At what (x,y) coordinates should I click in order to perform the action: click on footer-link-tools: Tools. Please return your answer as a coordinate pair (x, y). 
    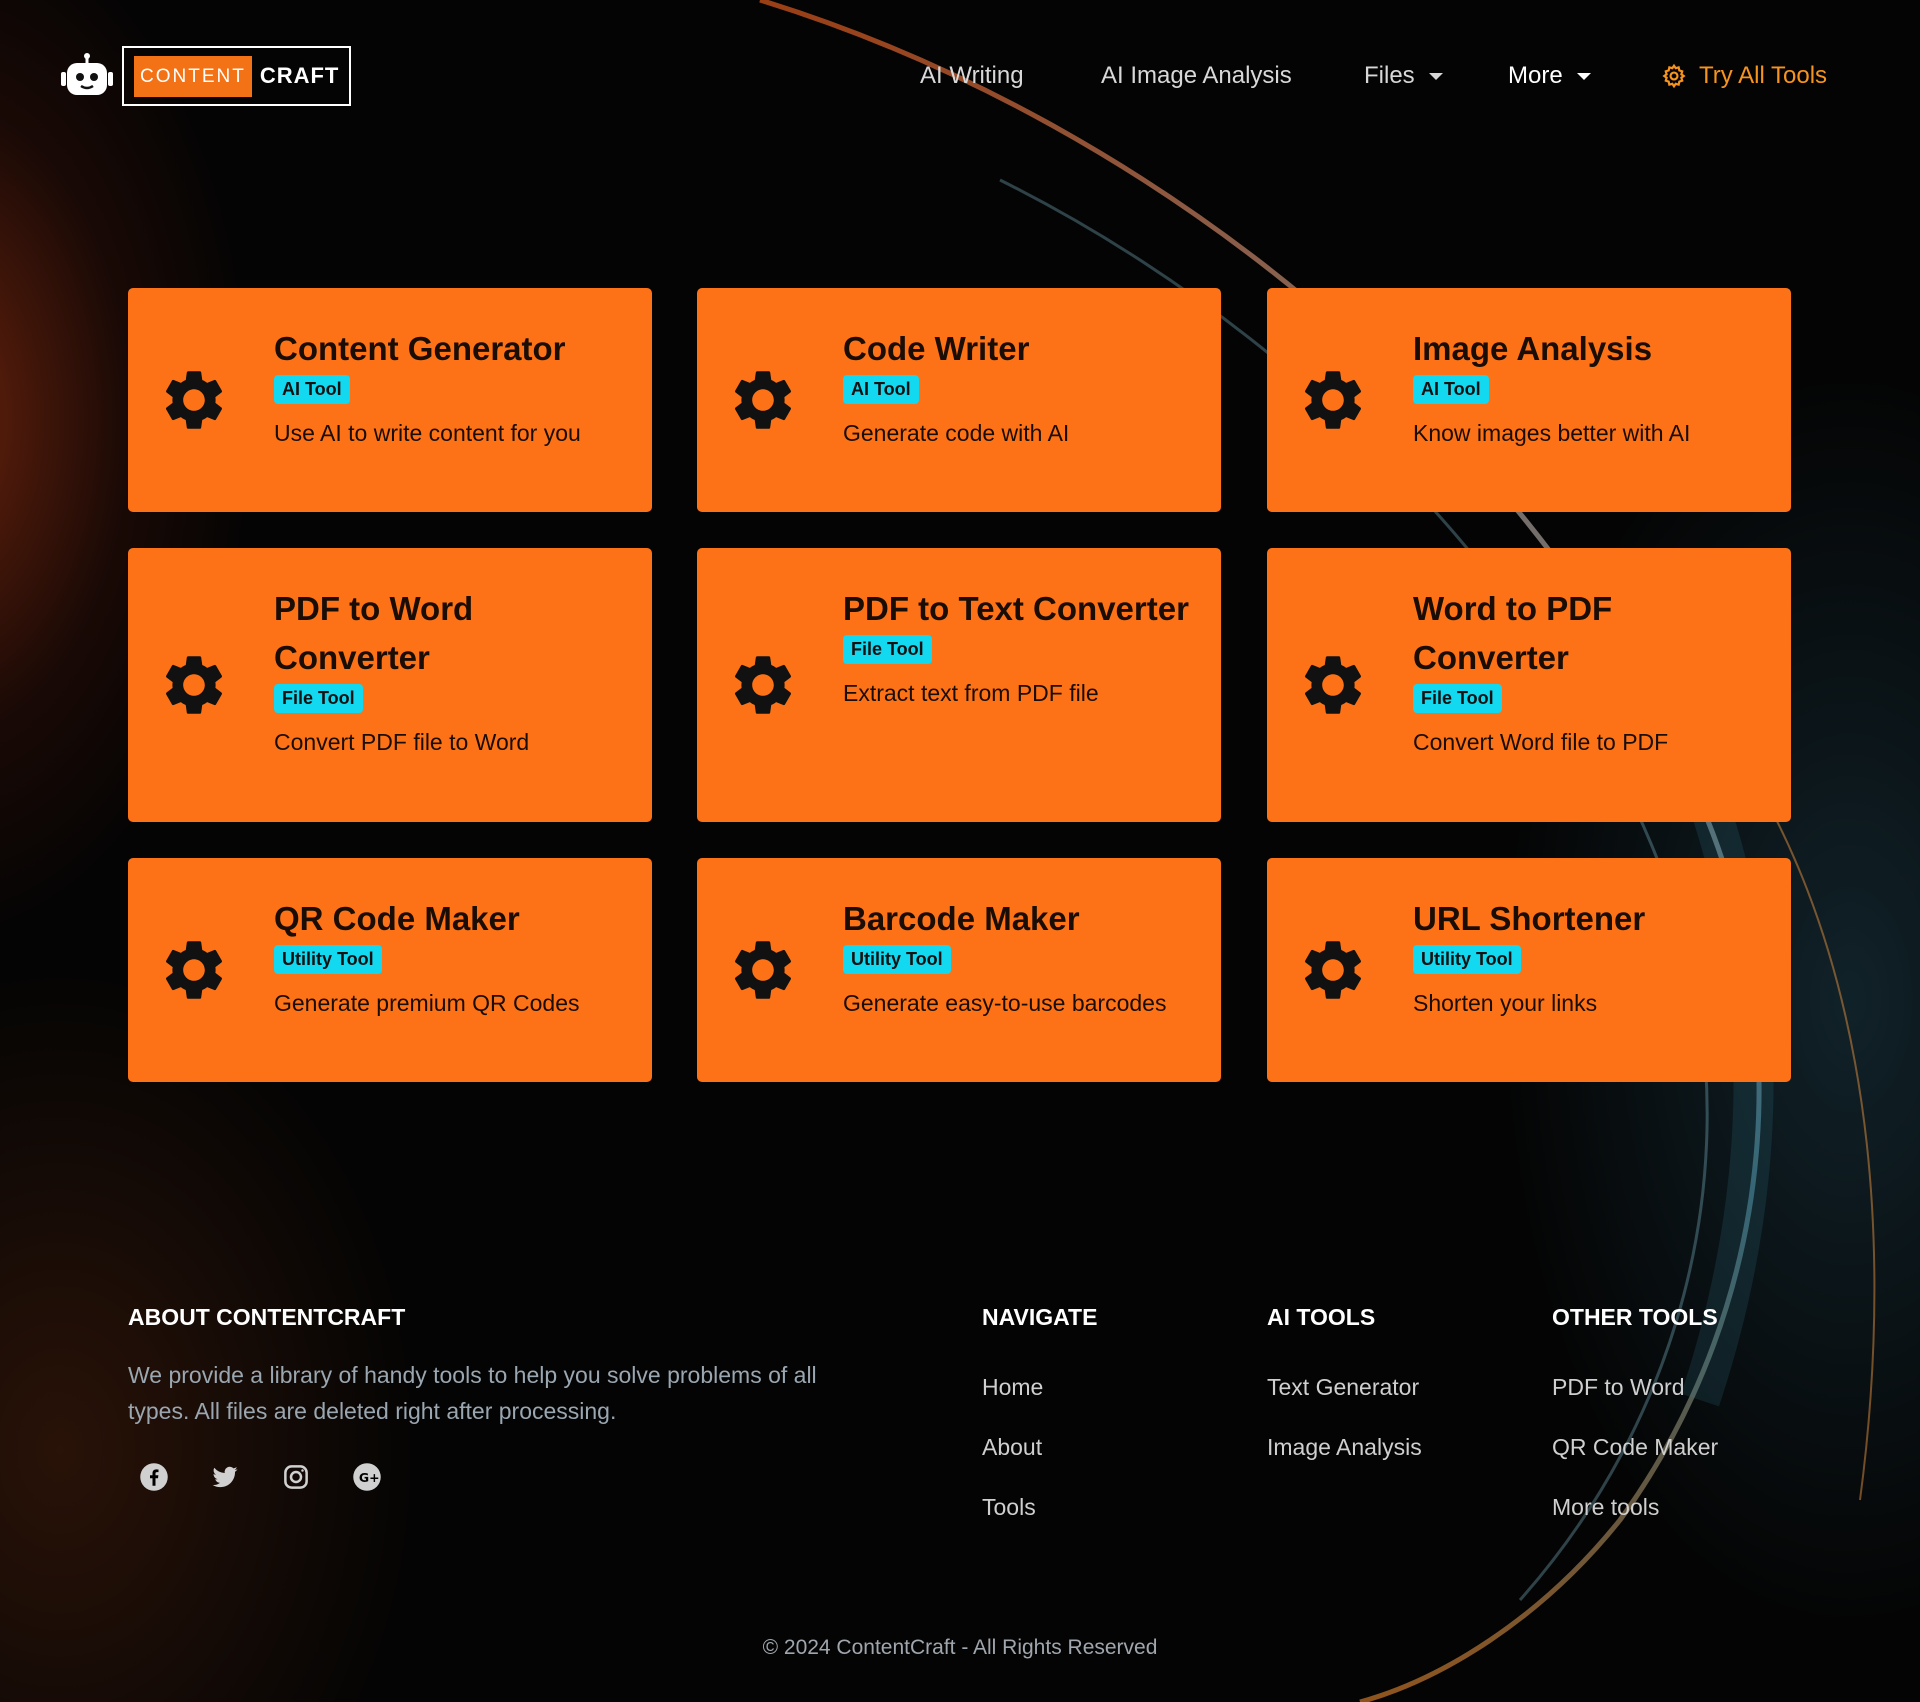
    Looking at the image, I should click on (1009, 1507).